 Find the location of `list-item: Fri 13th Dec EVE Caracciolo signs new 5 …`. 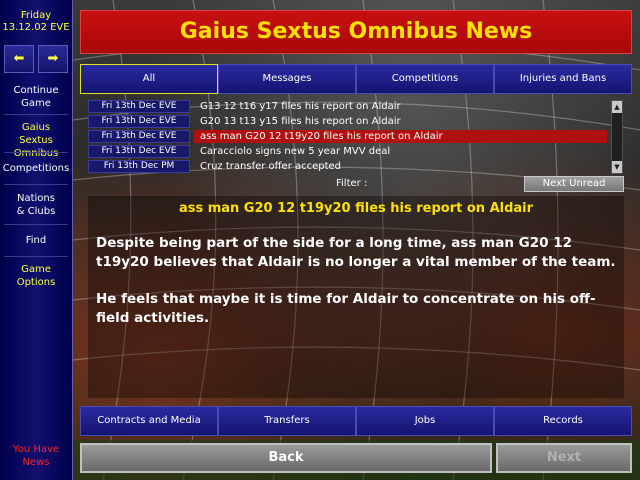

list-item: Fri 13th Dec EVE Caracciolo signs new 5 … is located at coordinates (355, 152).